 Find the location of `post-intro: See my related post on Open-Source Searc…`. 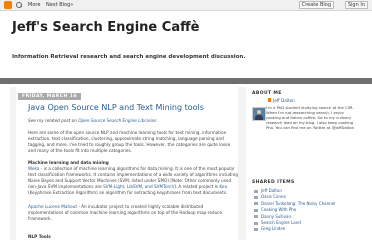

post-intro: See my related post on Open-Source Searc… is located at coordinates (133, 121).